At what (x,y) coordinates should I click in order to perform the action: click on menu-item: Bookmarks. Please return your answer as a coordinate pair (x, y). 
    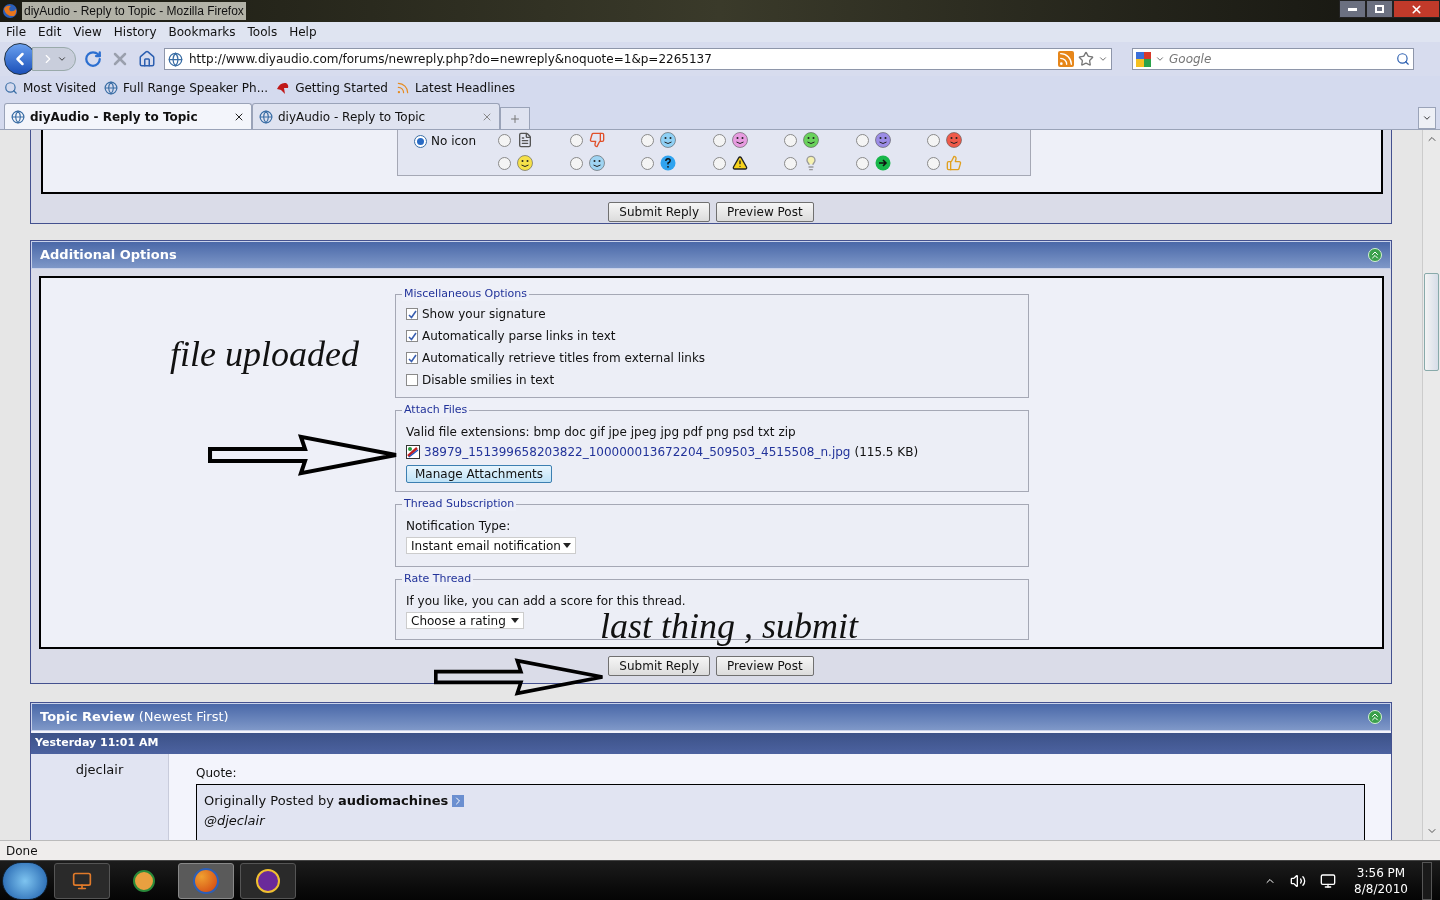
    Looking at the image, I should click on (202, 32).